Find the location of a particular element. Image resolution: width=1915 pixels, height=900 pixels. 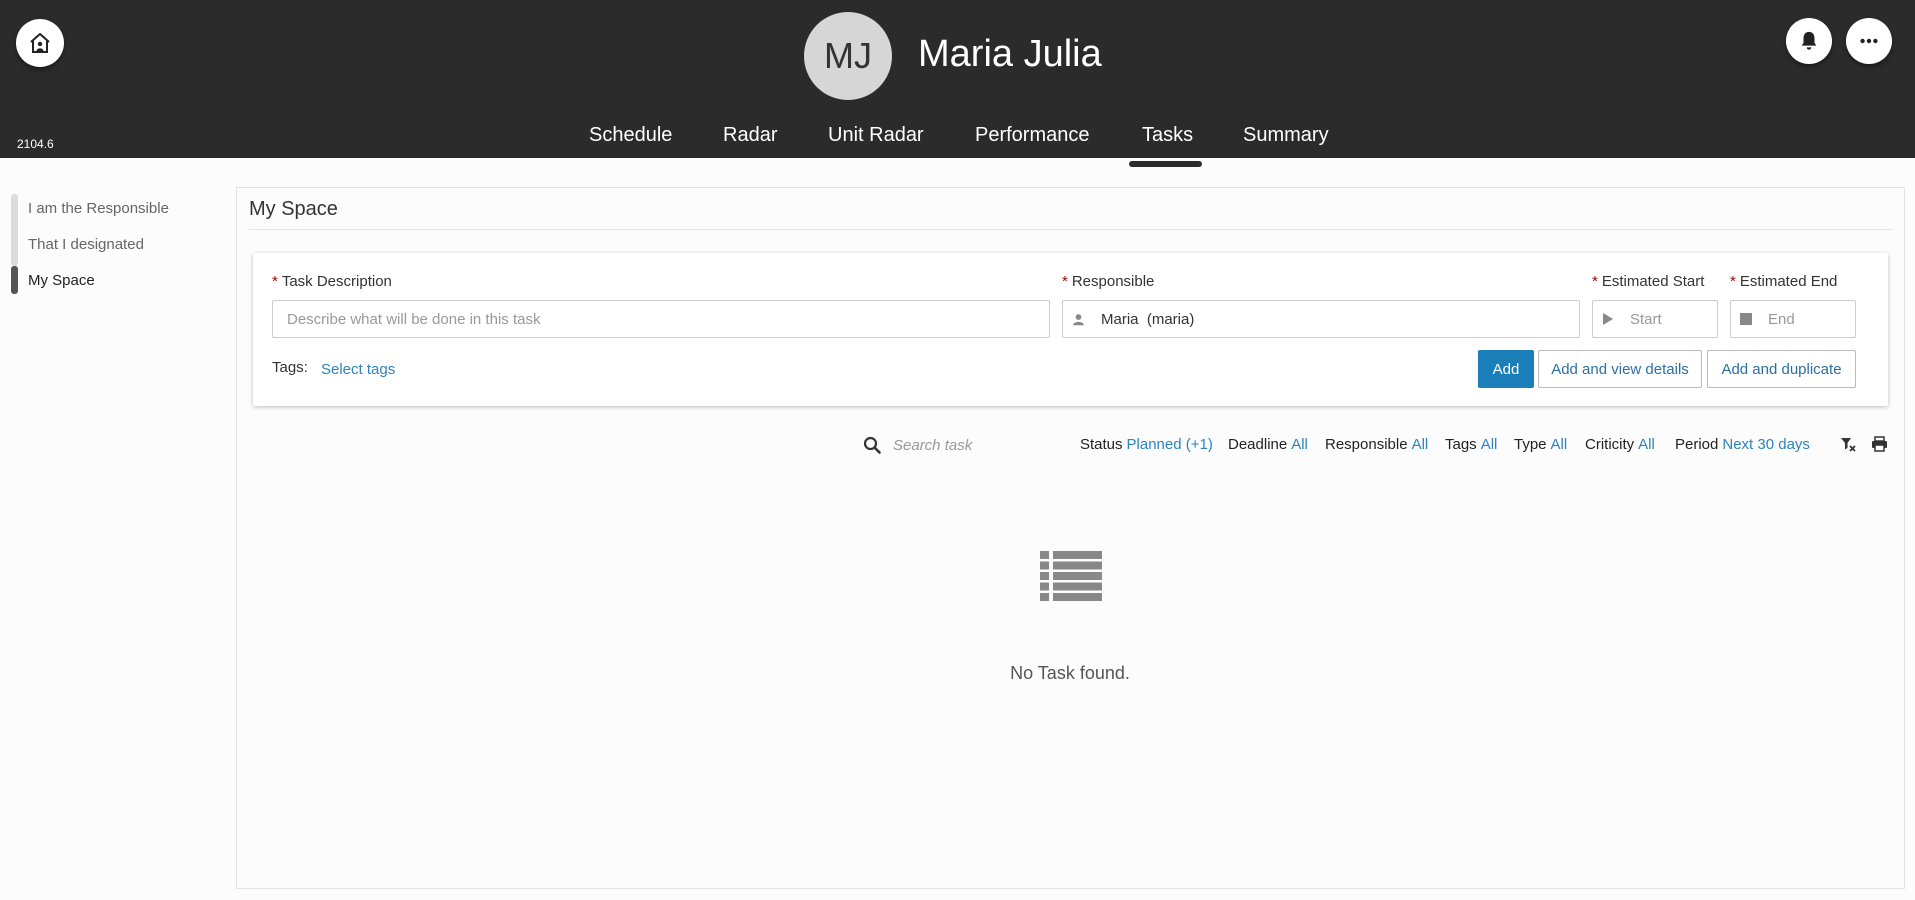

select-tags-link: Select tags is located at coordinates (358, 369).